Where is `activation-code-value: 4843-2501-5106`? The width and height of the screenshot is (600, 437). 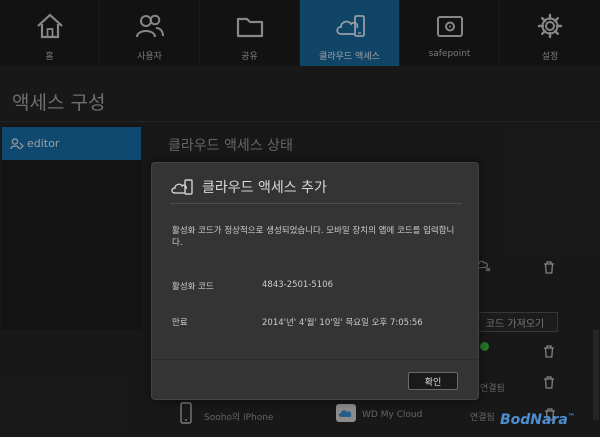
activation-code-value: 4843-2501-5106 is located at coordinates (298, 285).